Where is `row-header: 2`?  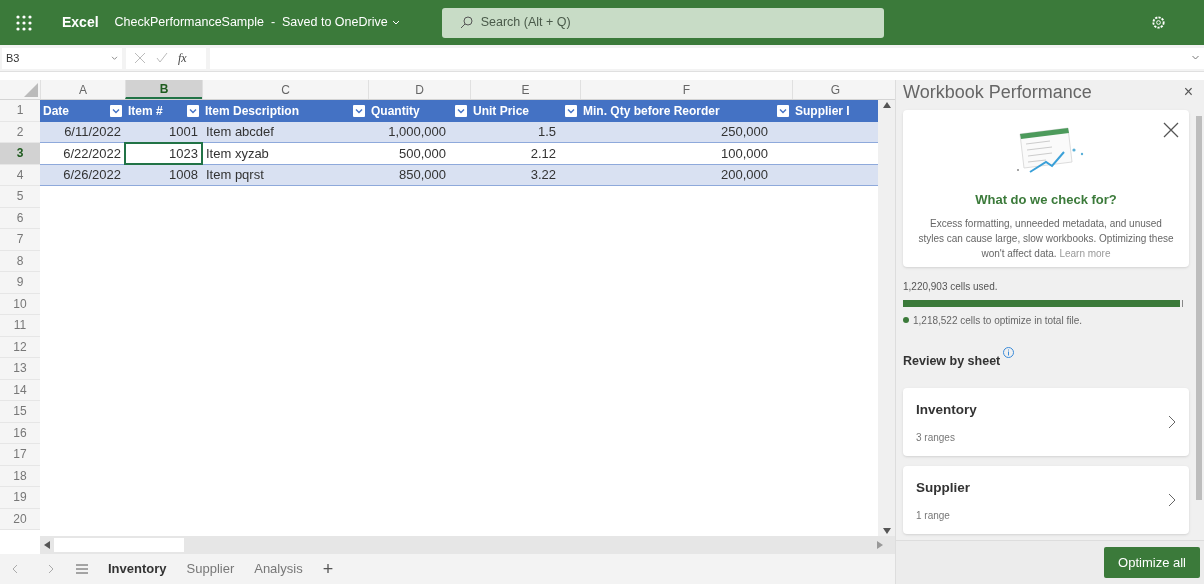
row-header: 2 is located at coordinates (20, 132).